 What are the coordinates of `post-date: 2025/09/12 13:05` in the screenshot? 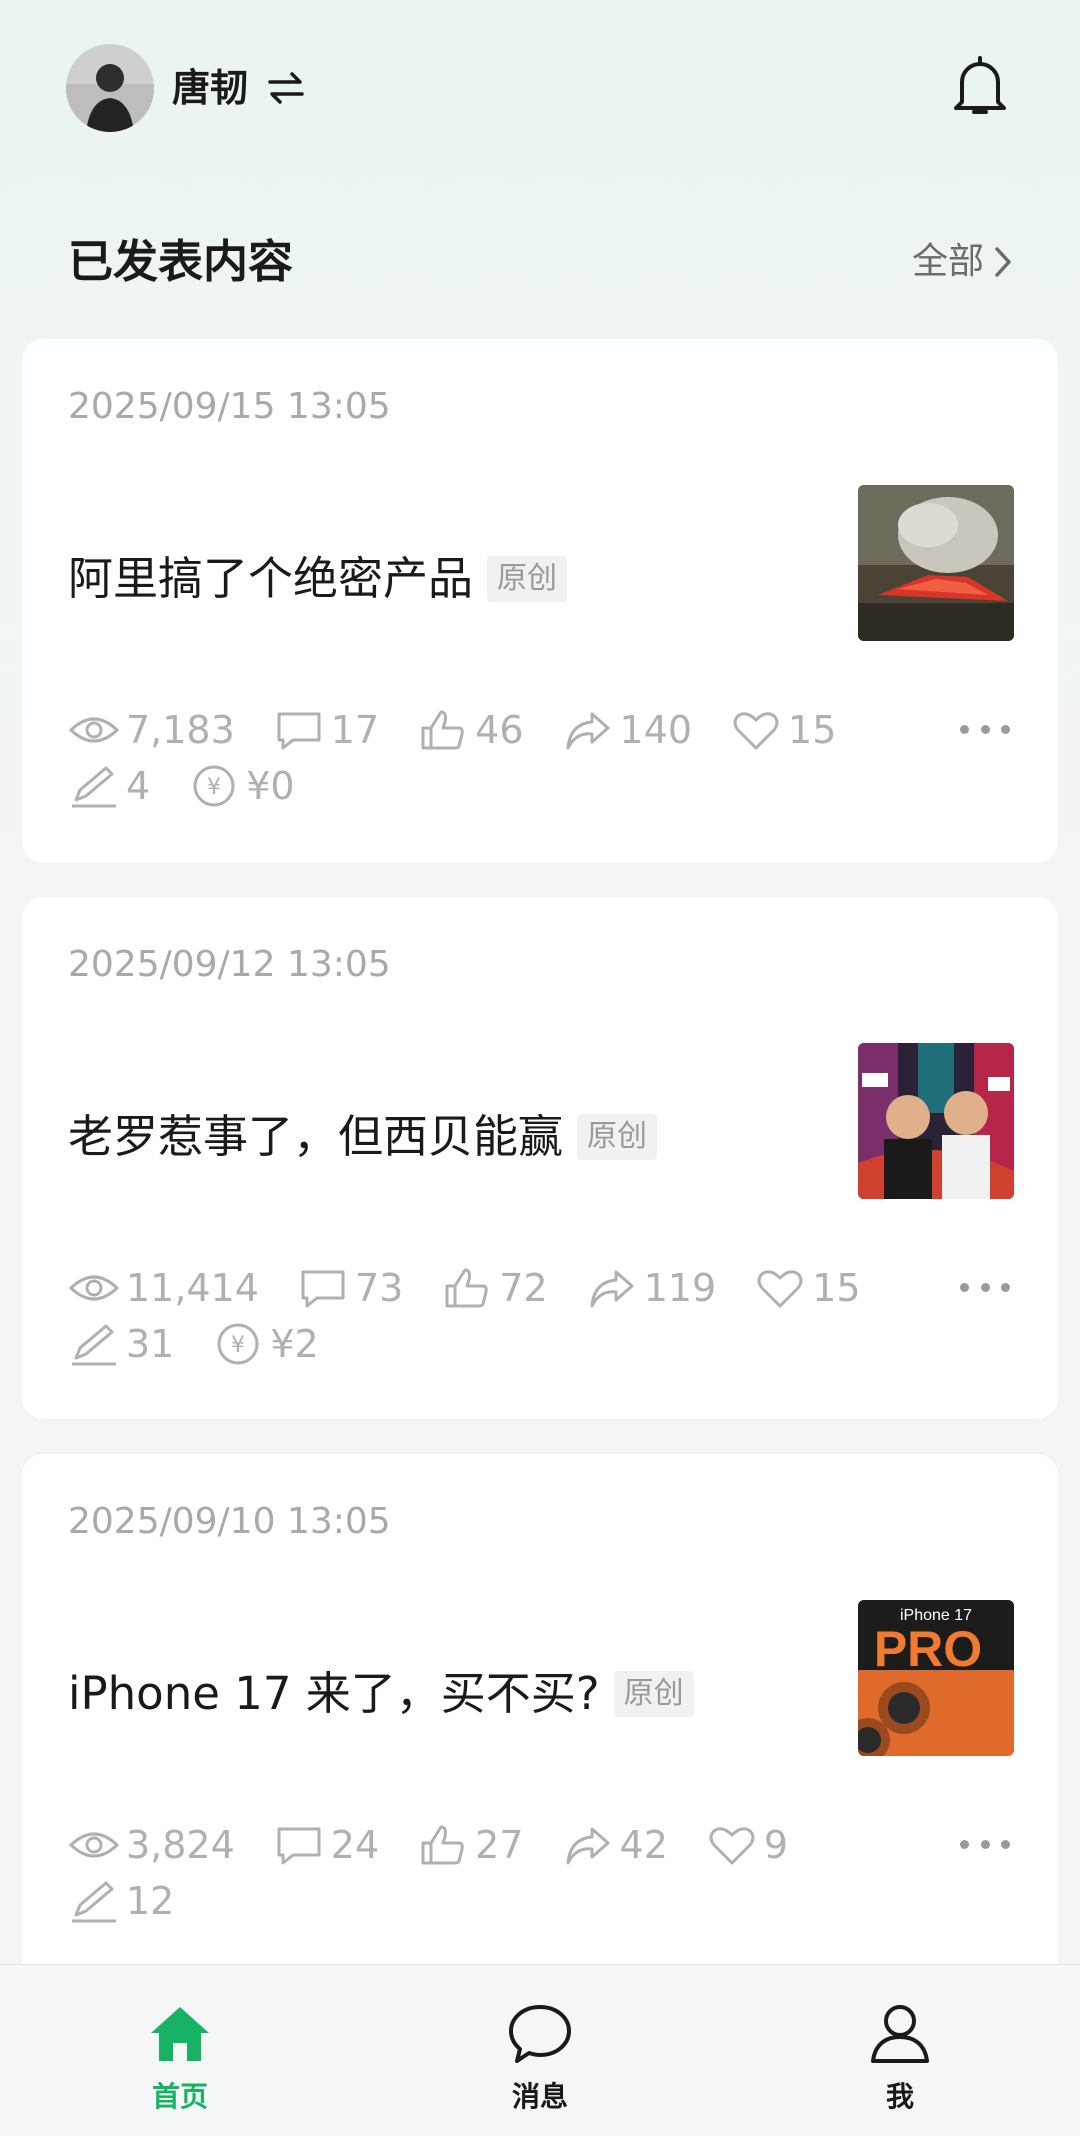 It's located at (229, 964).